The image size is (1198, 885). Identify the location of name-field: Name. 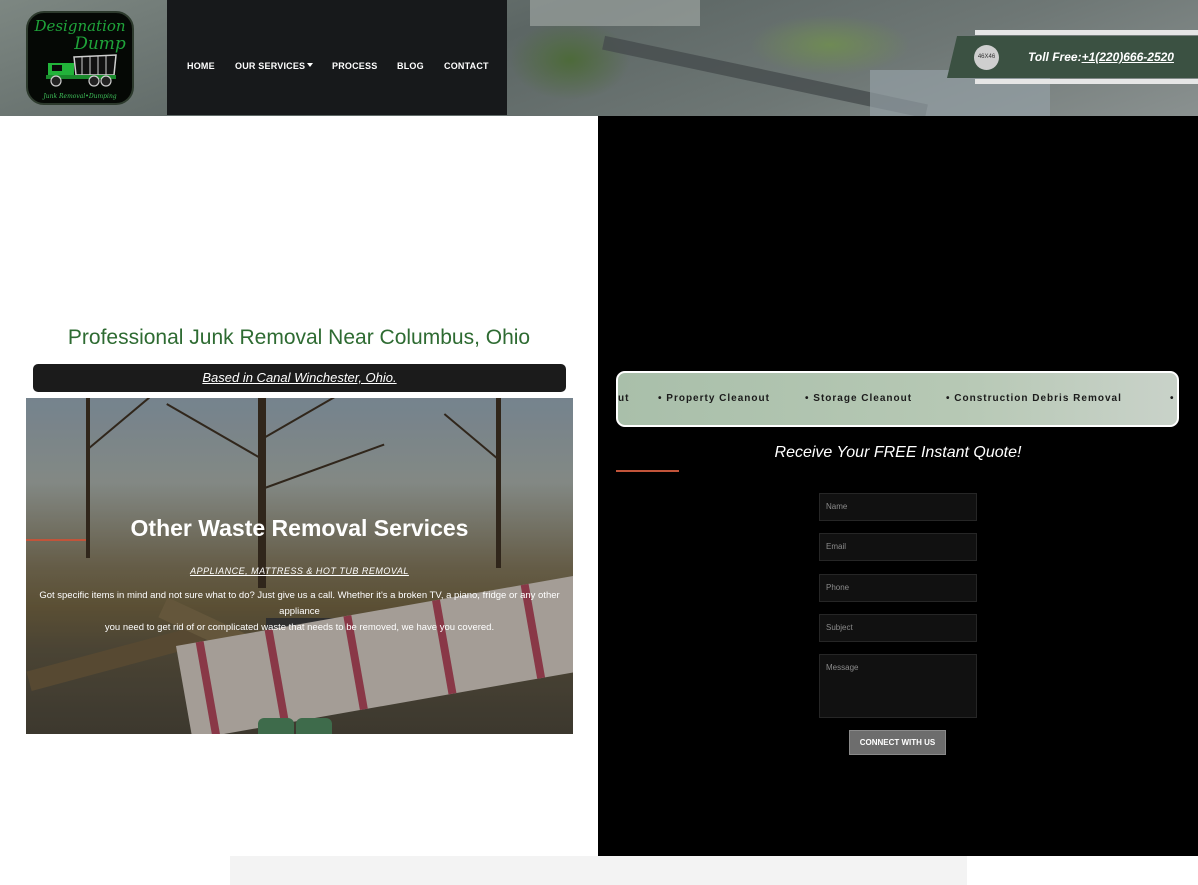
(898, 507).